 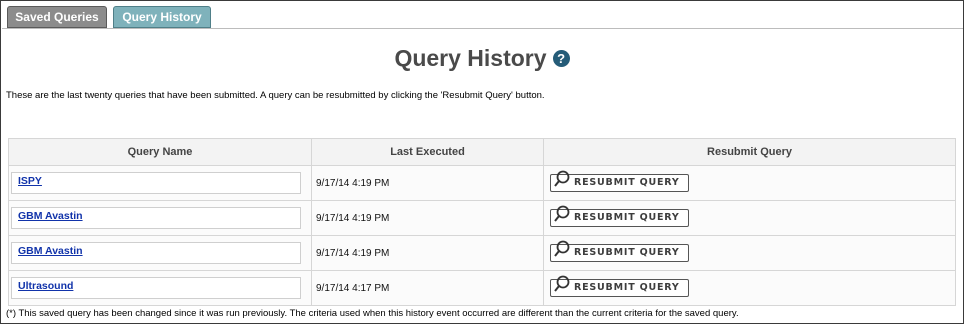 I want to click on help-icon: ?, so click(x=561, y=58).